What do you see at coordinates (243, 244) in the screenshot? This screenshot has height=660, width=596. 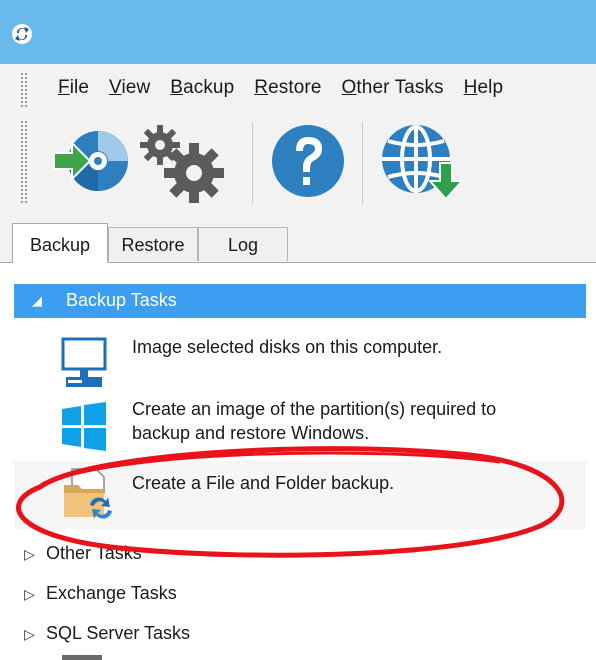 I see `tab-log: Log` at bounding box center [243, 244].